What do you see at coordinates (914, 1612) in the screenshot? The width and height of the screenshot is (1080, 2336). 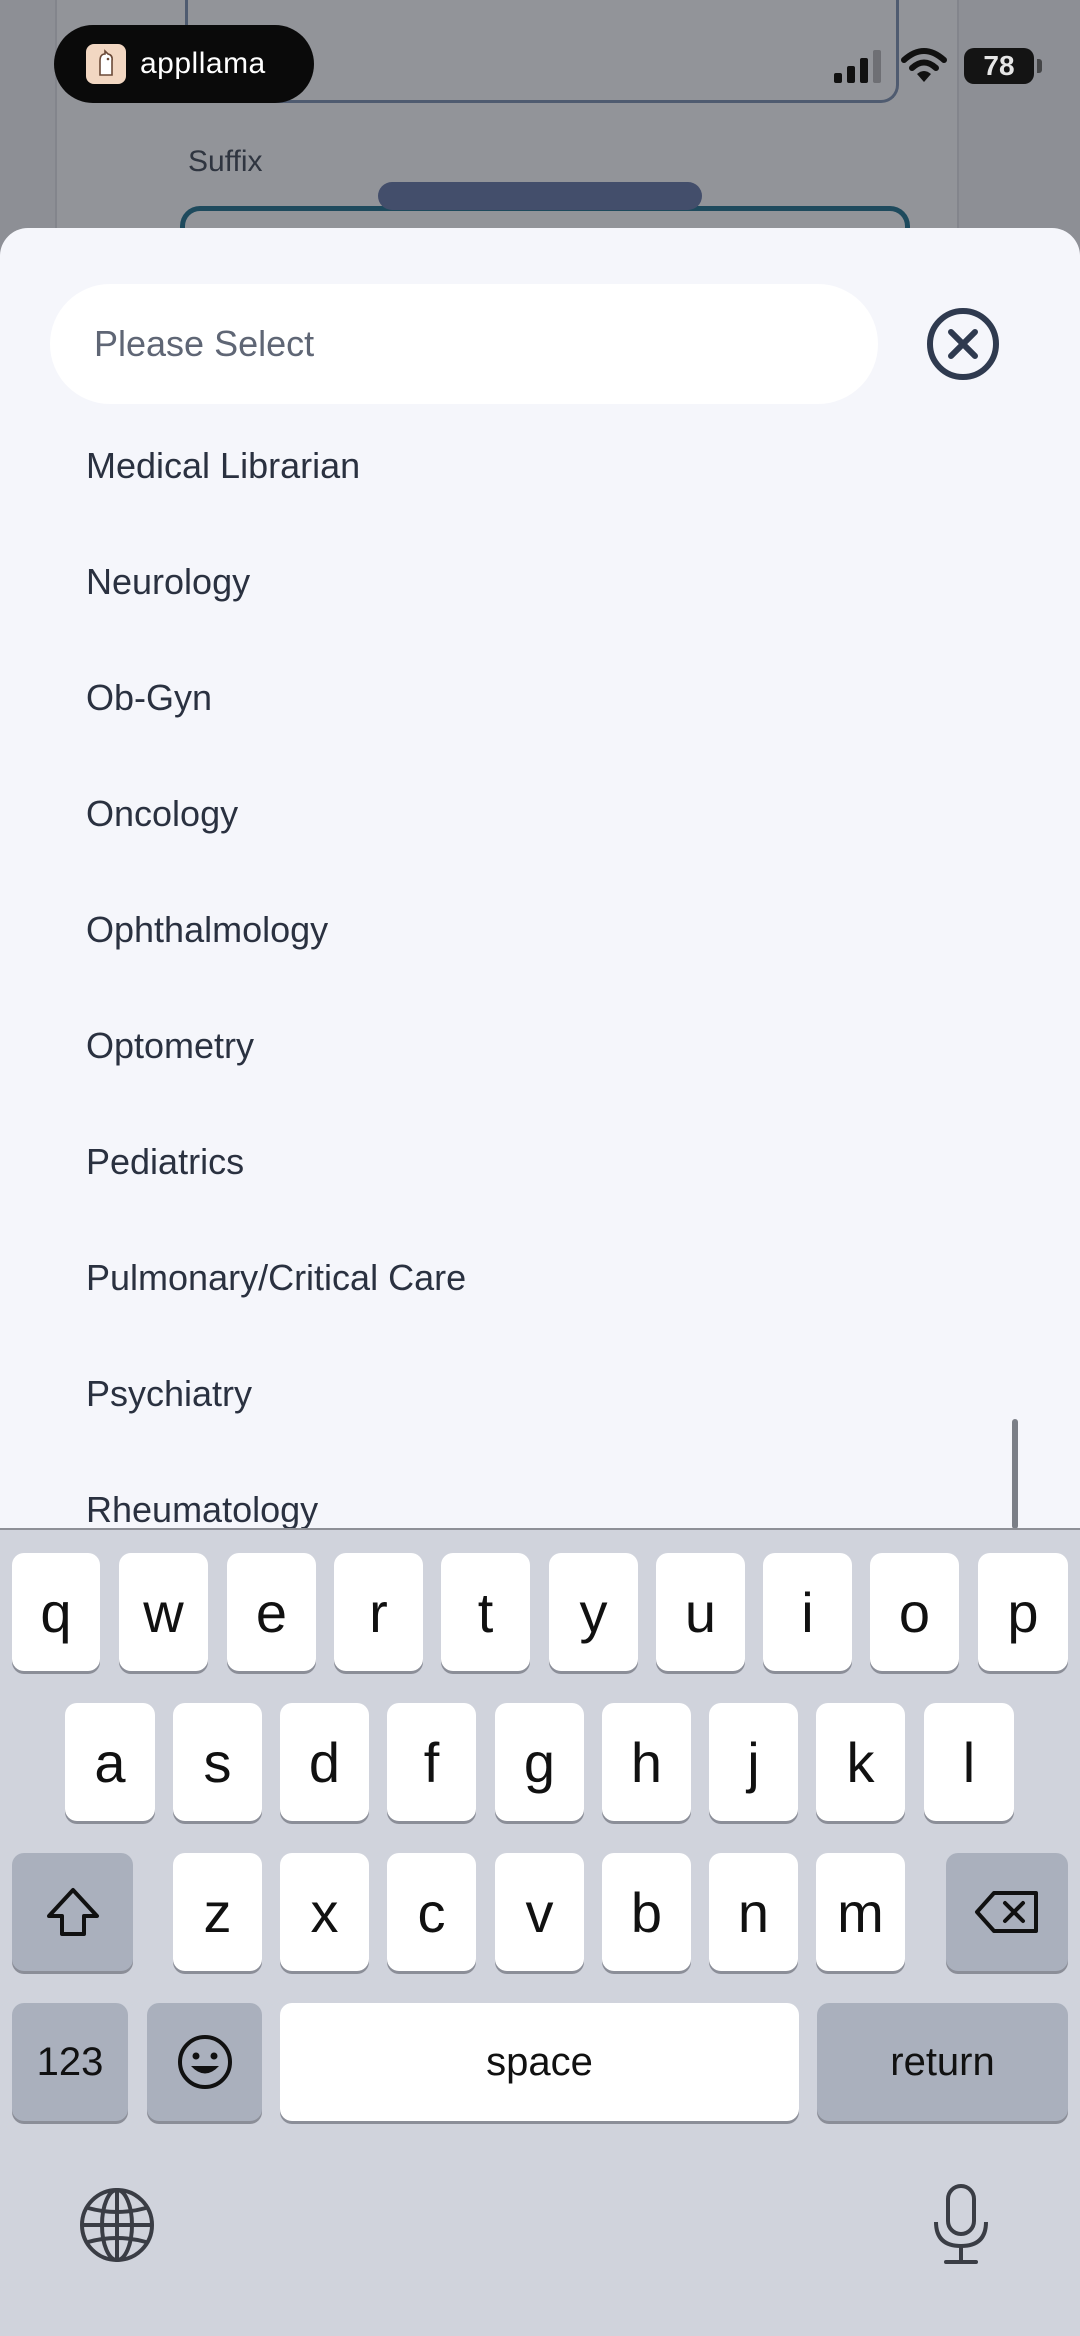 I see `key-o: o` at bounding box center [914, 1612].